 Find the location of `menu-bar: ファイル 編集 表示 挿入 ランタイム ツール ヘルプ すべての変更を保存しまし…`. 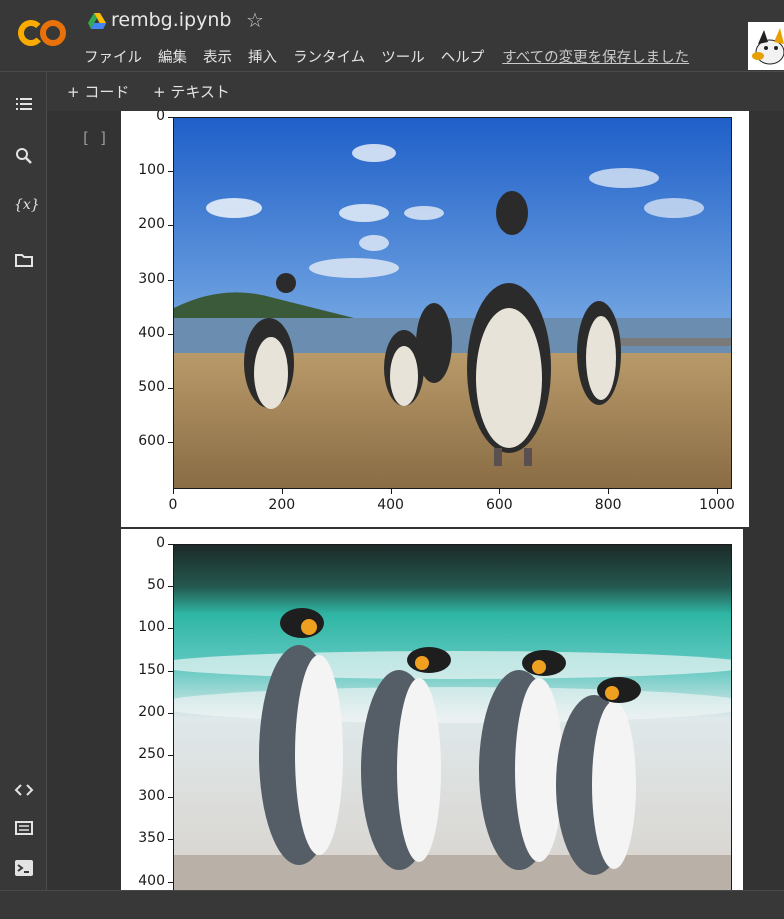

menu-bar: ファイル 編集 表示 挿入 ランタイム ツール ヘルプ すべての変更を保存しまし… is located at coordinates (394, 56).